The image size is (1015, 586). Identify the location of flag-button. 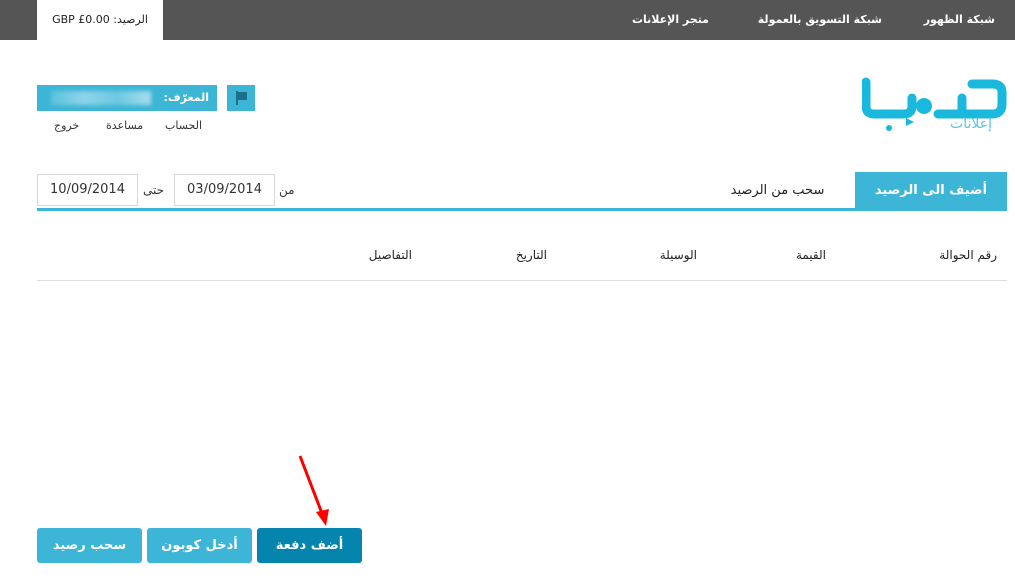
(241, 98).